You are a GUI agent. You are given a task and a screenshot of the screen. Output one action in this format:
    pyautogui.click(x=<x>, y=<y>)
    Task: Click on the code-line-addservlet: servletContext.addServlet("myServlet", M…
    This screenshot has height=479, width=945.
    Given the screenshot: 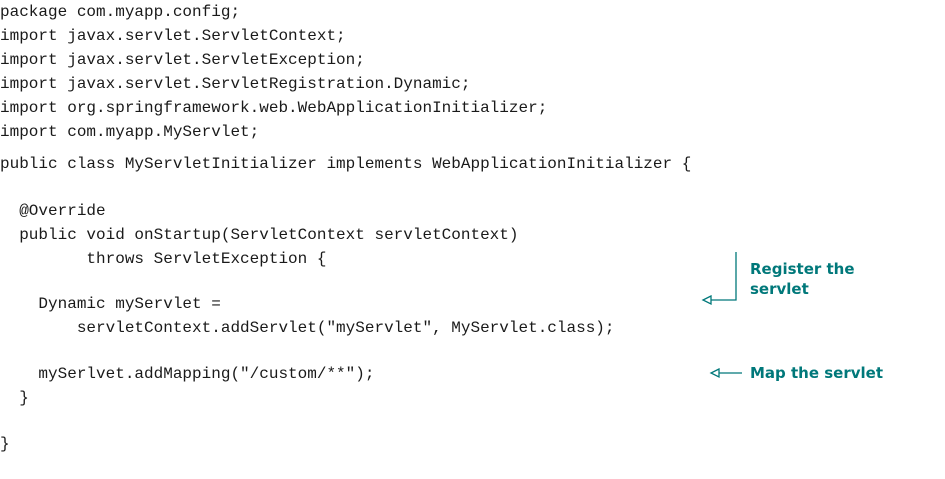 What is the action you would take?
    pyautogui.click(x=307, y=328)
    